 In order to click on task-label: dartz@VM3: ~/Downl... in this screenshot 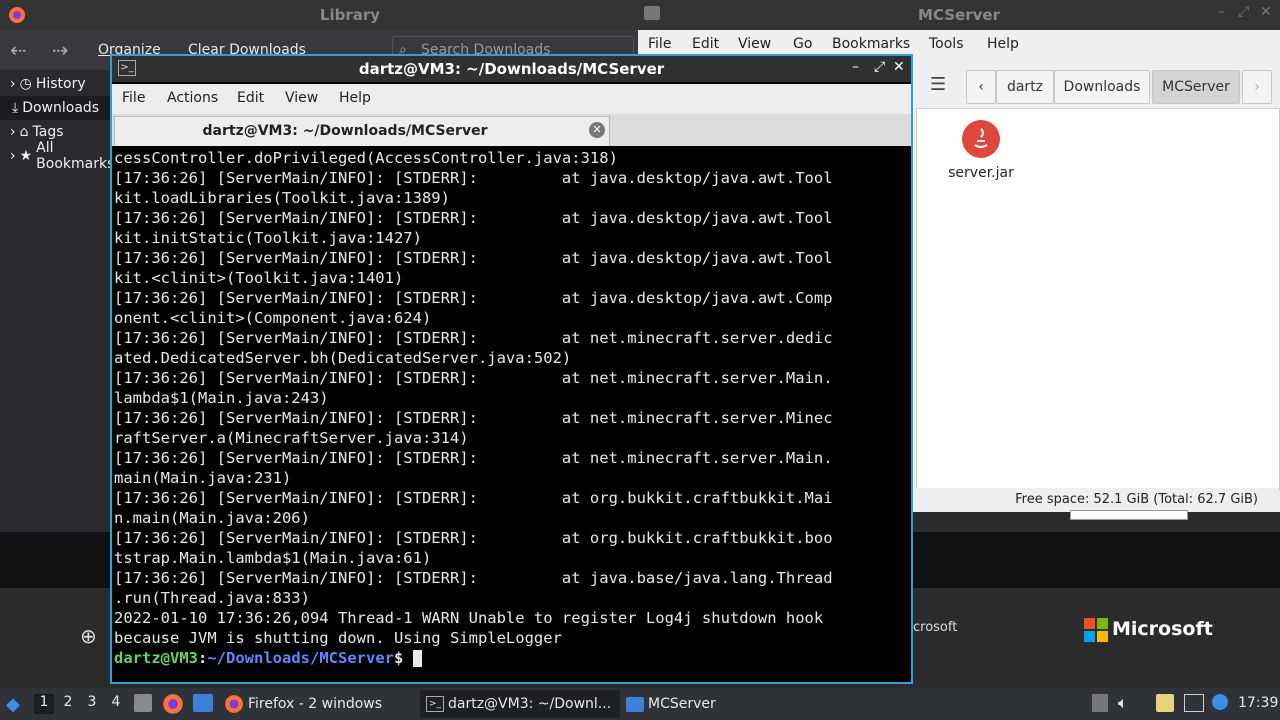, I will do `click(530, 704)`.